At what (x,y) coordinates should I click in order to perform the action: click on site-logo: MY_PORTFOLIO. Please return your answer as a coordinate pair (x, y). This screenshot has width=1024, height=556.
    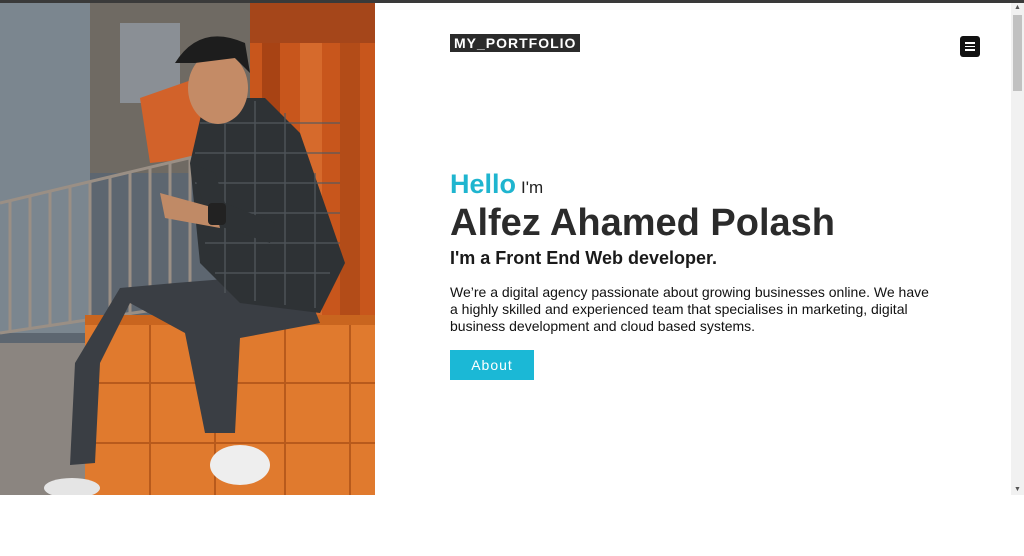
    Looking at the image, I should click on (515, 43).